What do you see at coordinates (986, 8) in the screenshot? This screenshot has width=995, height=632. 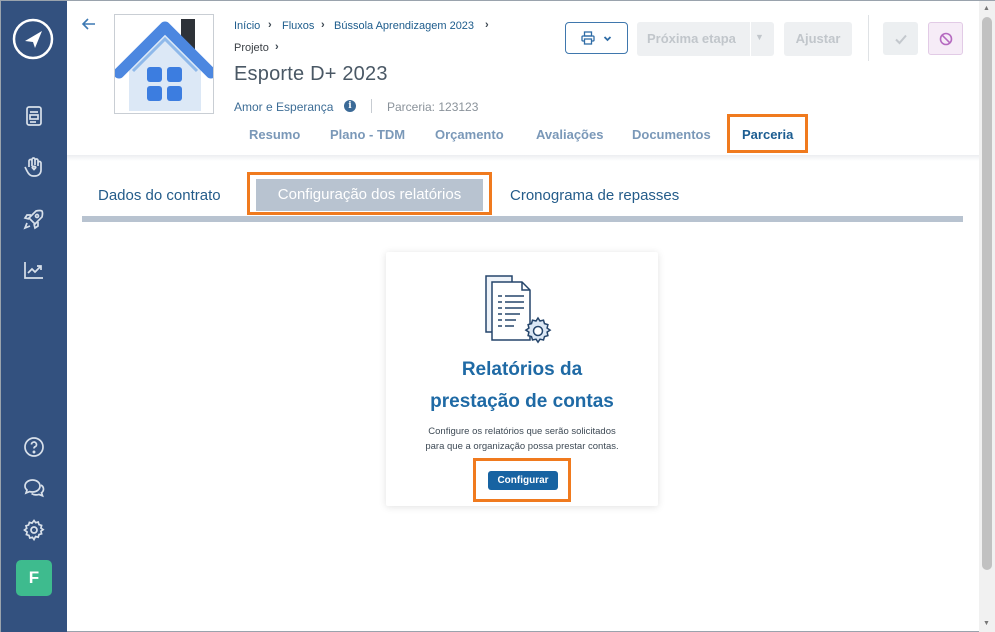 I see `scroll-up-icon: ▲` at bounding box center [986, 8].